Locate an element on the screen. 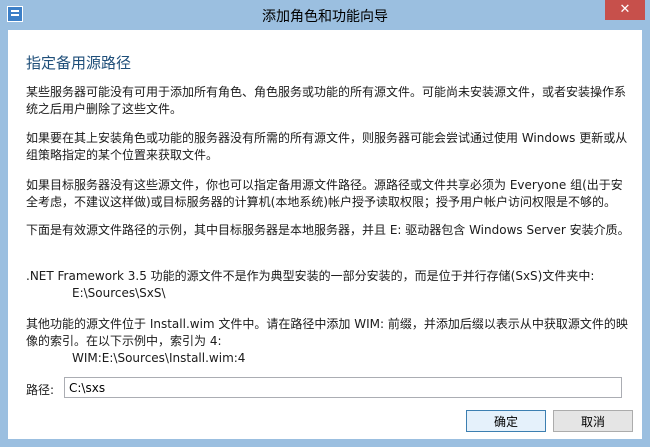 The height and width of the screenshot is (447, 650). netfx-example-path: E:\Sources\SxS\ is located at coordinates (119, 293).